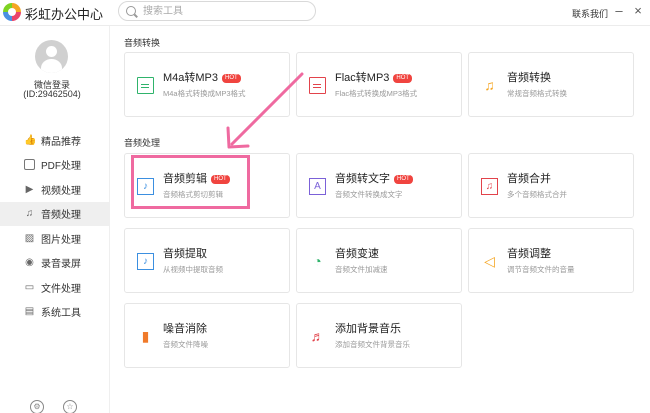 The height and width of the screenshot is (413, 650). What do you see at coordinates (145, 85) in the screenshot?
I see `m4a-icon` at bounding box center [145, 85].